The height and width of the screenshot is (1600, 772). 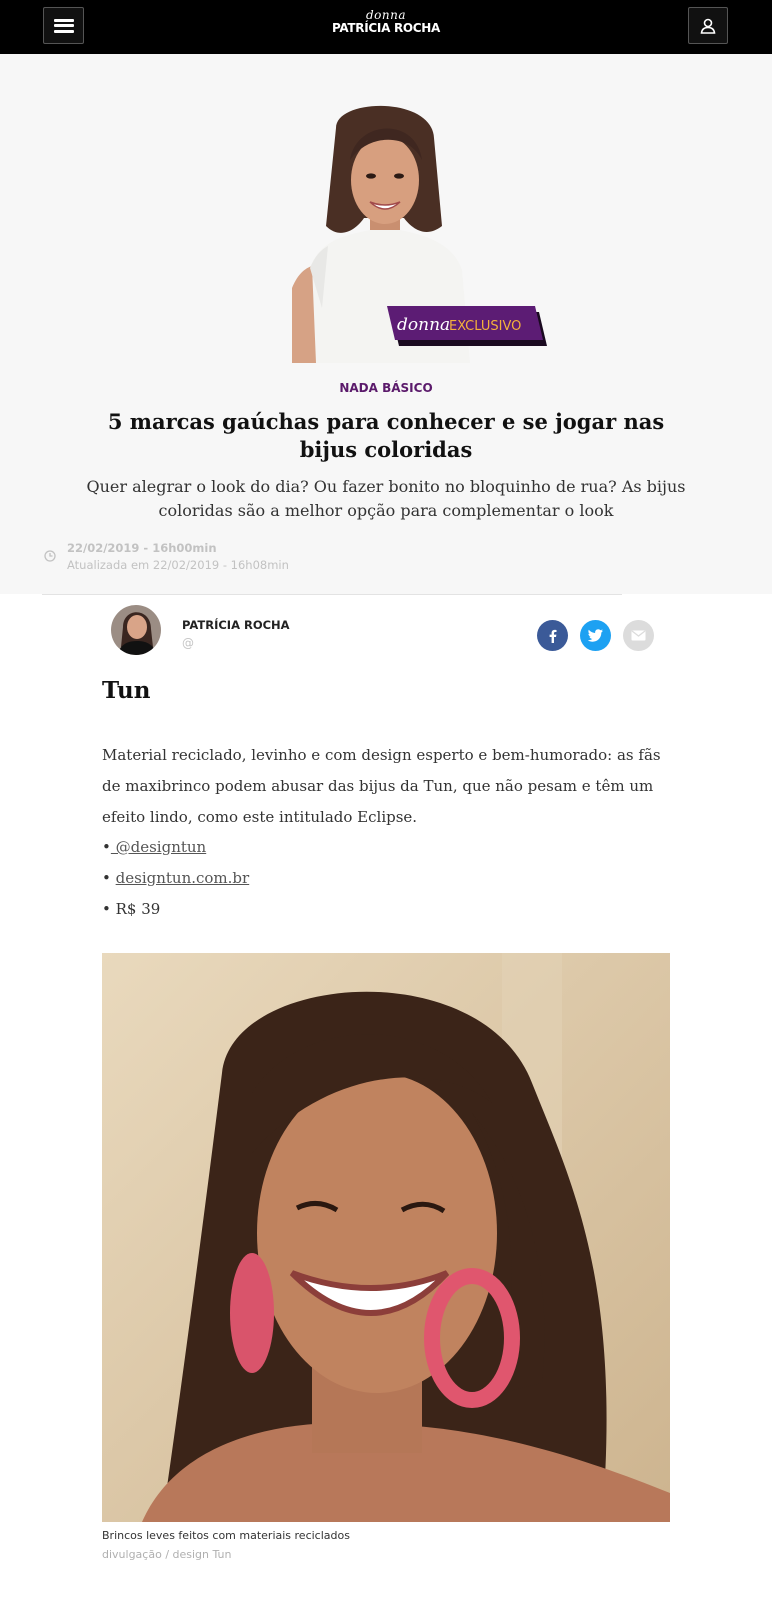 I want to click on list-item: • designtun.com.br, so click(x=175, y=878).